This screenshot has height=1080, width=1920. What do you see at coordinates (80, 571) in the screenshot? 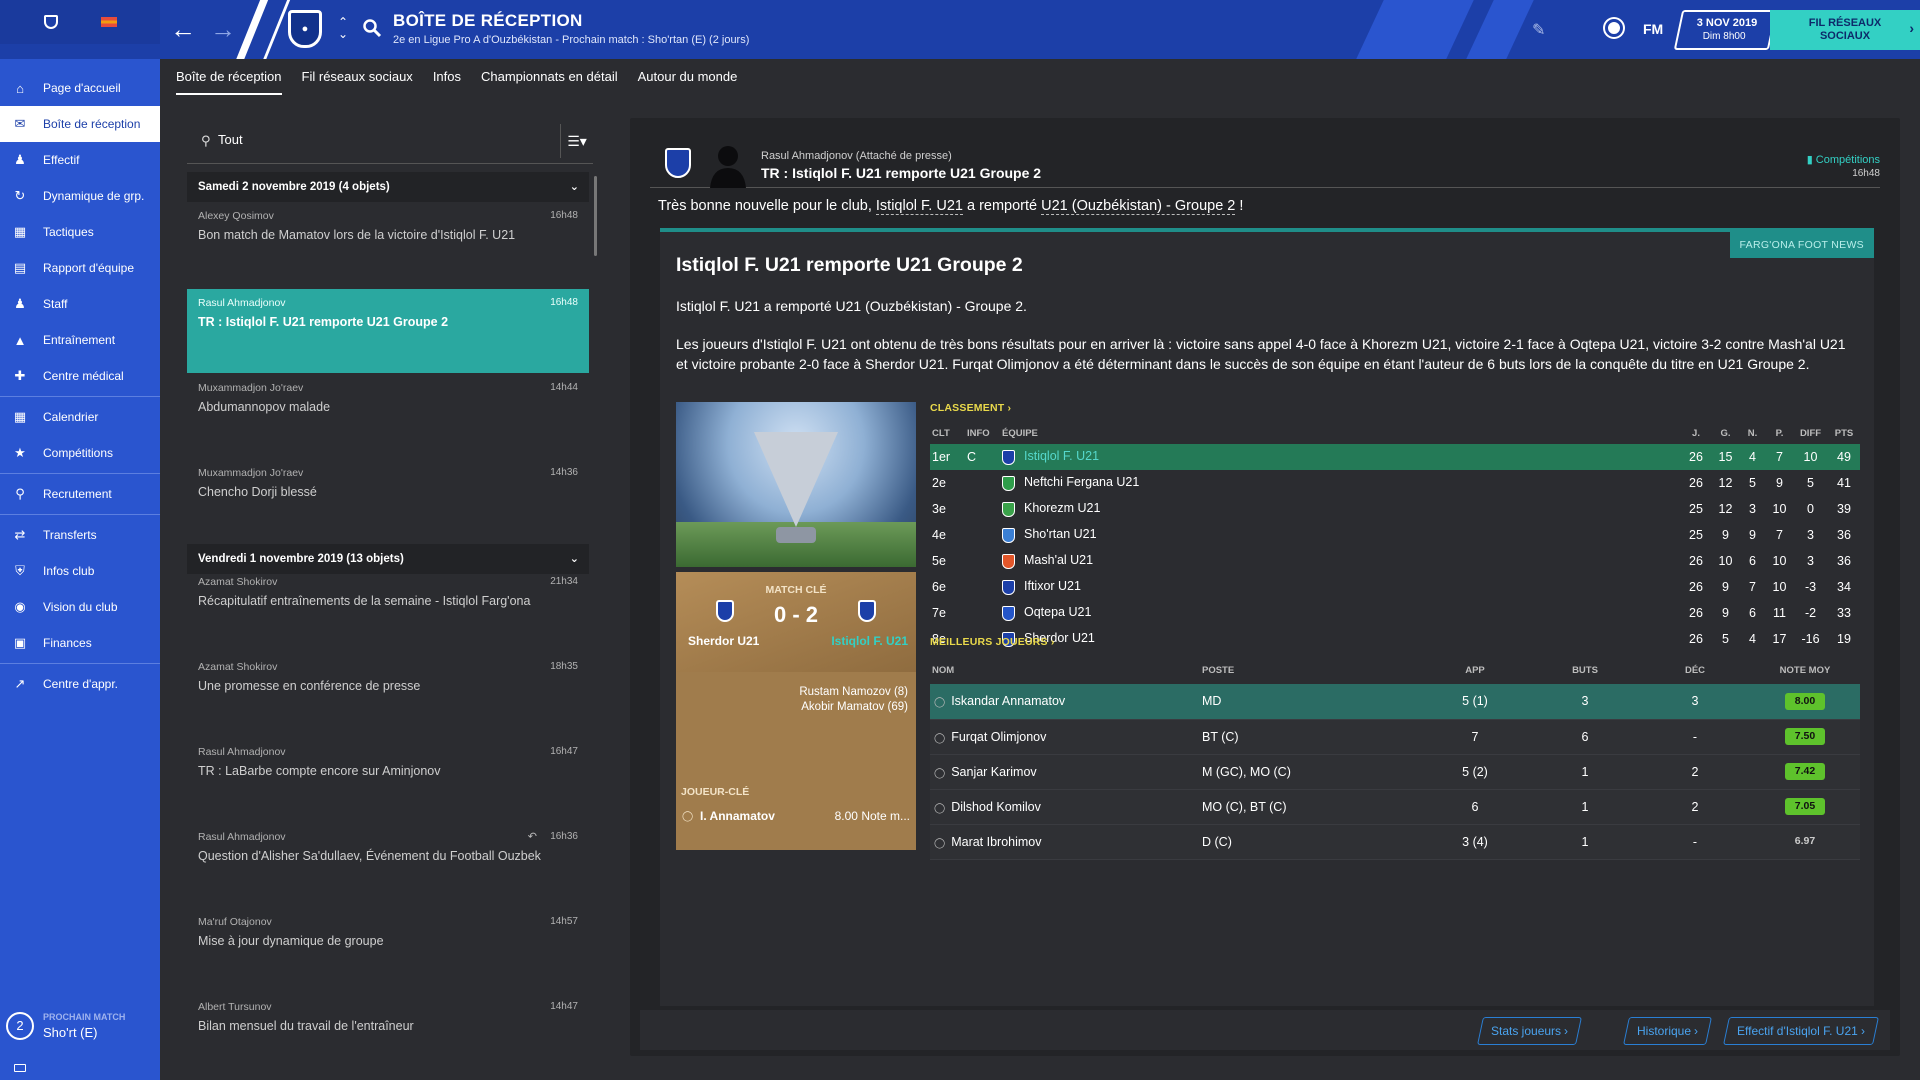
I see `sidebar-item-club-info: ⛨ Infos club` at bounding box center [80, 571].